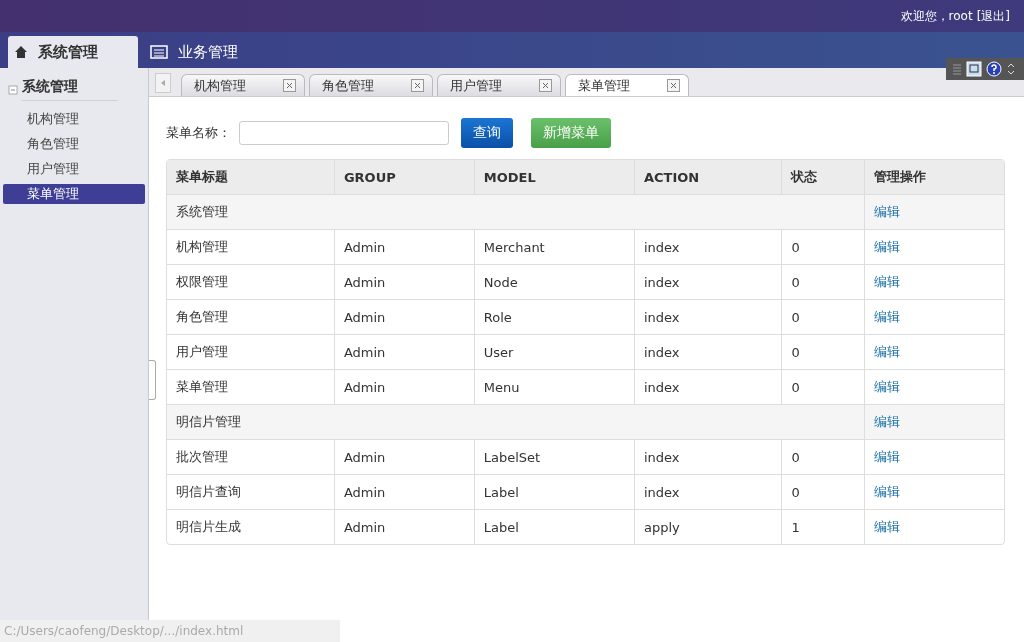 This screenshot has height=642, width=1024. Describe the element at coordinates (243, 85) in the screenshot. I see `page-tab: 机构管理` at that location.